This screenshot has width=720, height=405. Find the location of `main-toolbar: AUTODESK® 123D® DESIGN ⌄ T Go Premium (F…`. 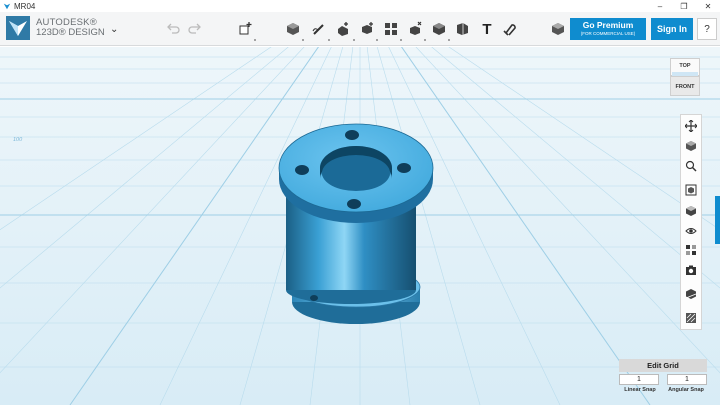

main-toolbar: AUTODESK® 123D® DESIGN ⌄ T Go Premium (F… is located at coordinates (360, 29).